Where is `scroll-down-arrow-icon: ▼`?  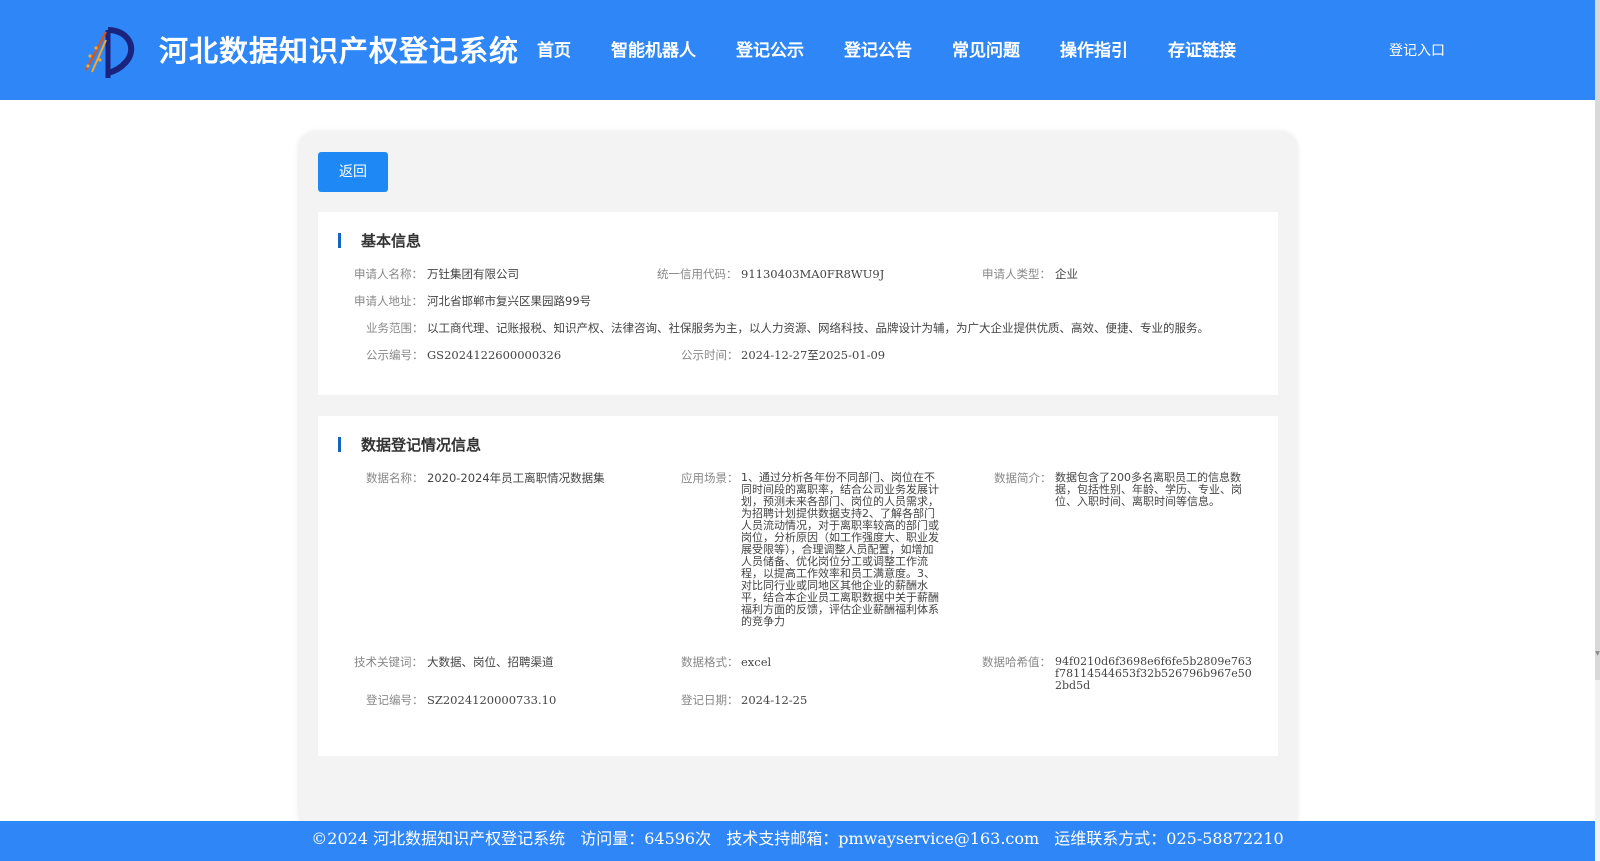 scroll-down-arrow-icon: ▼ is located at coordinates (1597, 655).